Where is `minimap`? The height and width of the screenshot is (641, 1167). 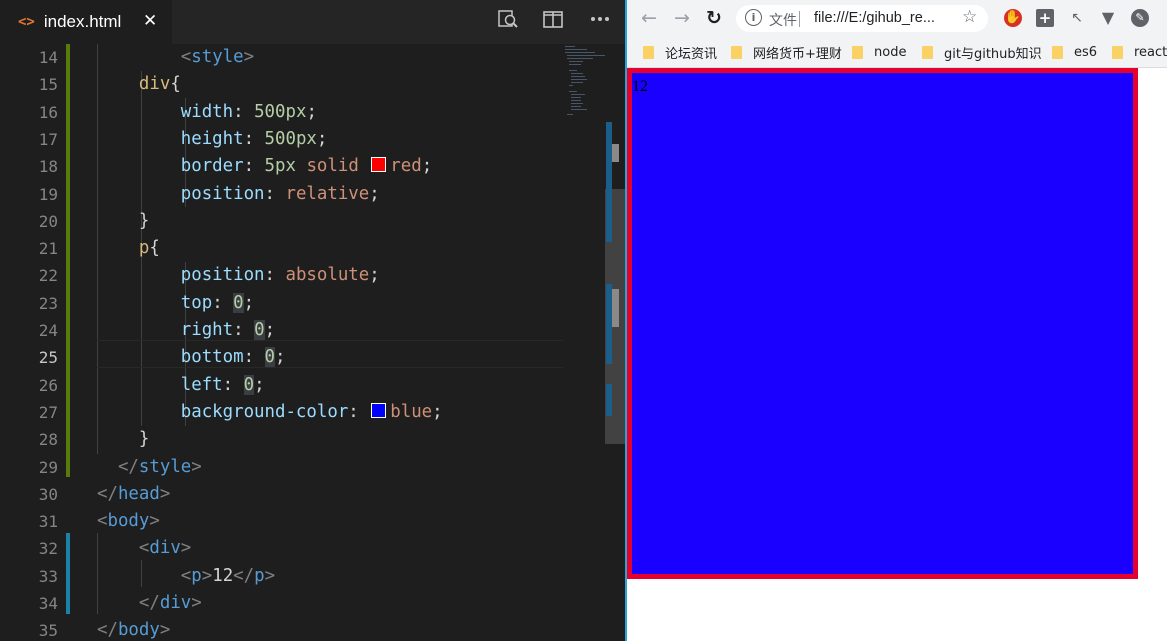 minimap is located at coordinates (584, 342).